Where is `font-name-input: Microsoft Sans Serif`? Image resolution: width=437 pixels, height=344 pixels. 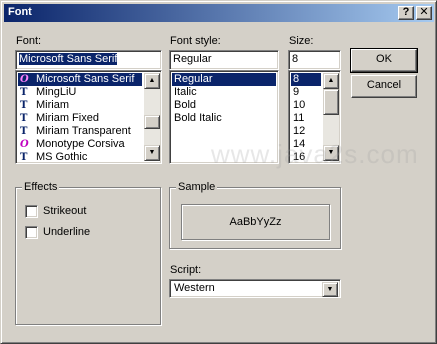 font-name-input: Microsoft Sans Serif is located at coordinates (88, 60).